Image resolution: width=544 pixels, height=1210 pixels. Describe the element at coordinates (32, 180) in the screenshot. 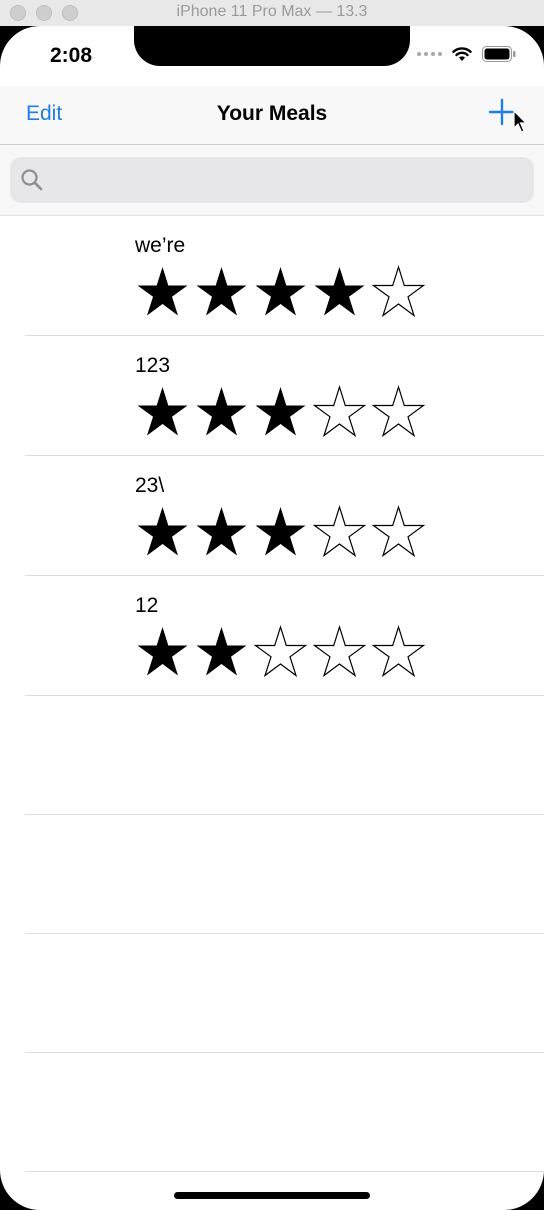

I see `search-icon` at that location.